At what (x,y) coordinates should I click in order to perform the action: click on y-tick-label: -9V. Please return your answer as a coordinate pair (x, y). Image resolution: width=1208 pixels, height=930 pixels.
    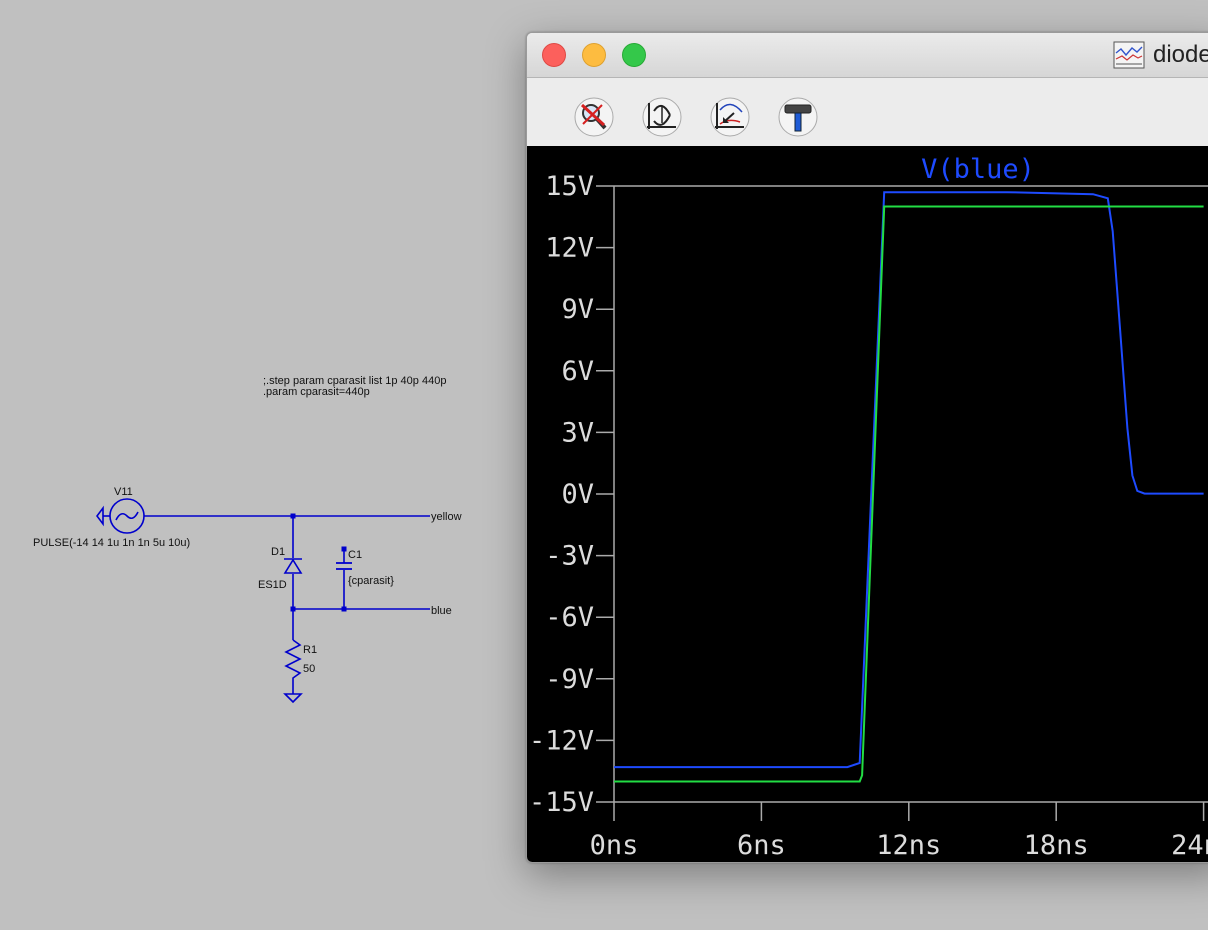
    Looking at the image, I should click on (569, 679).